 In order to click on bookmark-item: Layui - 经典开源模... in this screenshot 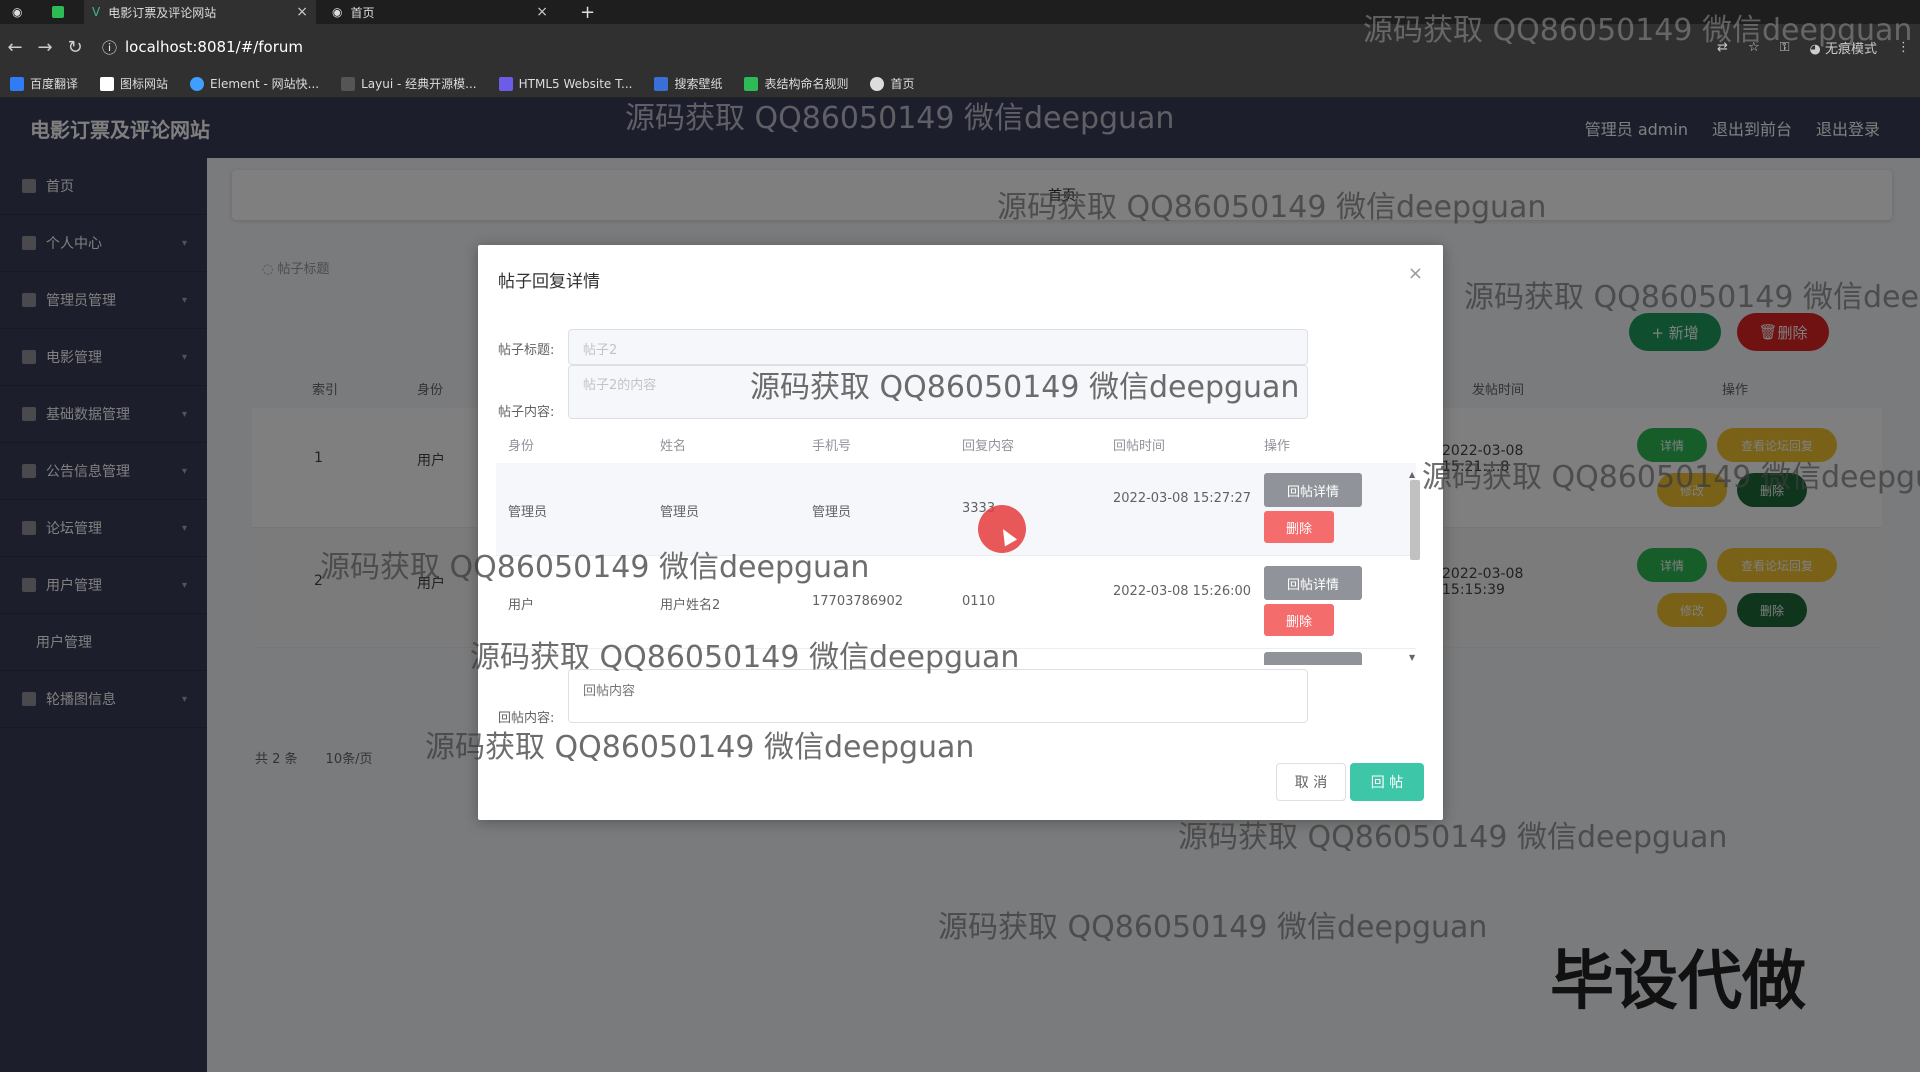, I will do `click(409, 83)`.